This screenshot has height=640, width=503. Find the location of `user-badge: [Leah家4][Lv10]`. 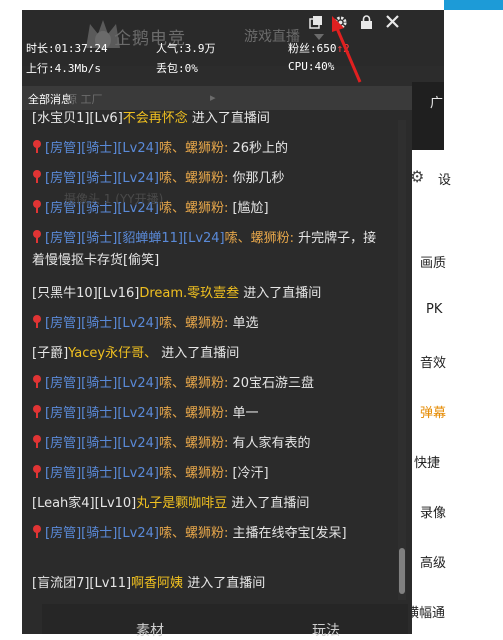

user-badge: [Leah家4][Lv10] is located at coordinates (84, 503).